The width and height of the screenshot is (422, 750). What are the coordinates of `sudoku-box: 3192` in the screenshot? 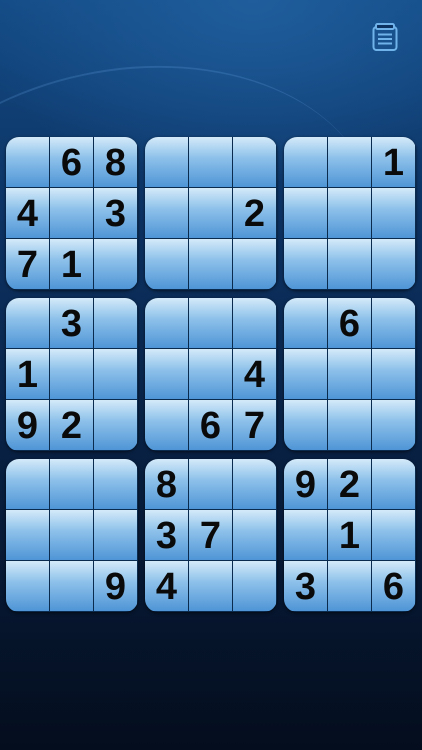 It's located at (72, 374).